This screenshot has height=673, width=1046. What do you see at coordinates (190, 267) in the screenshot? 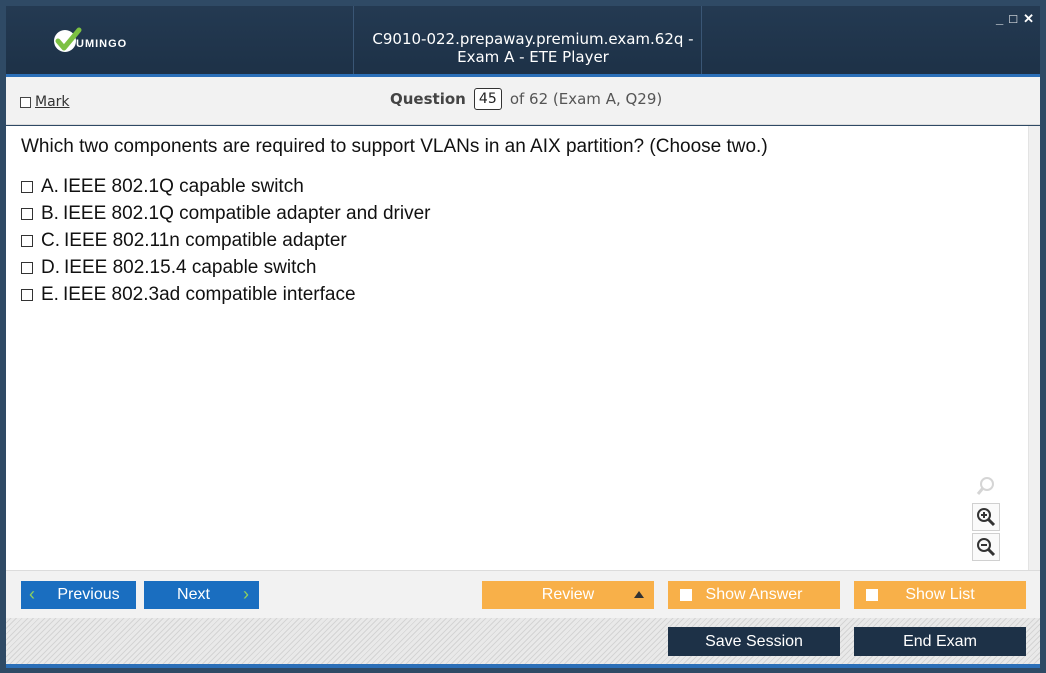
I see `option-text: IEEE 802.15.4 capable switch` at bounding box center [190, 267].